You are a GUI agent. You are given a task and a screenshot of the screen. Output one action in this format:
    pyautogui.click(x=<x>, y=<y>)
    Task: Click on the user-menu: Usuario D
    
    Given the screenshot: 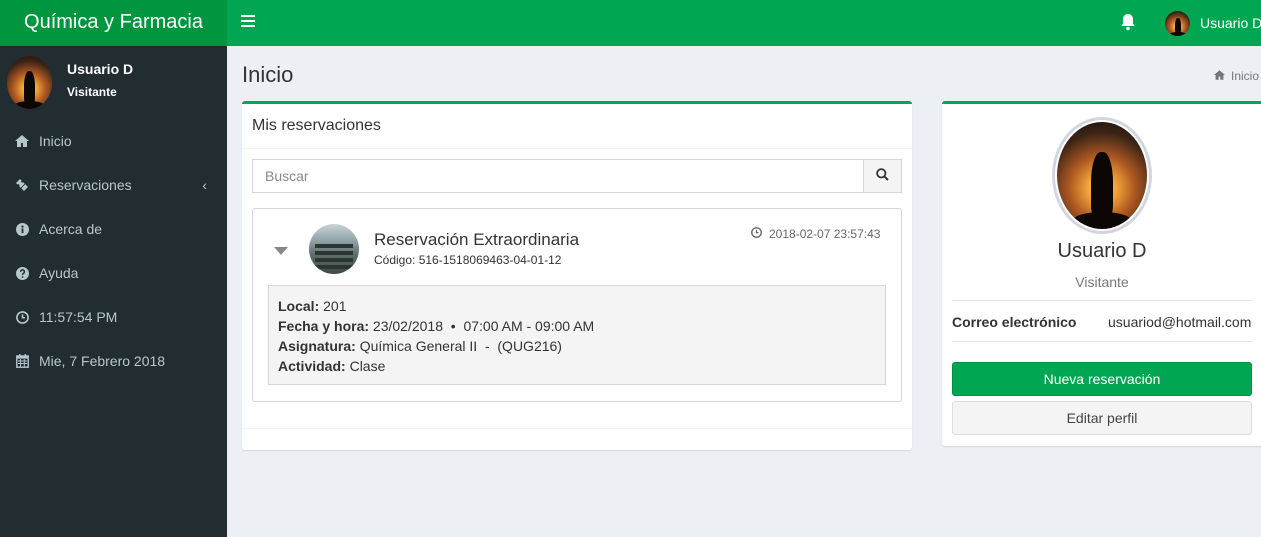 What is the action you would take?
    pyautogui.click(x=1213, y=23)
    